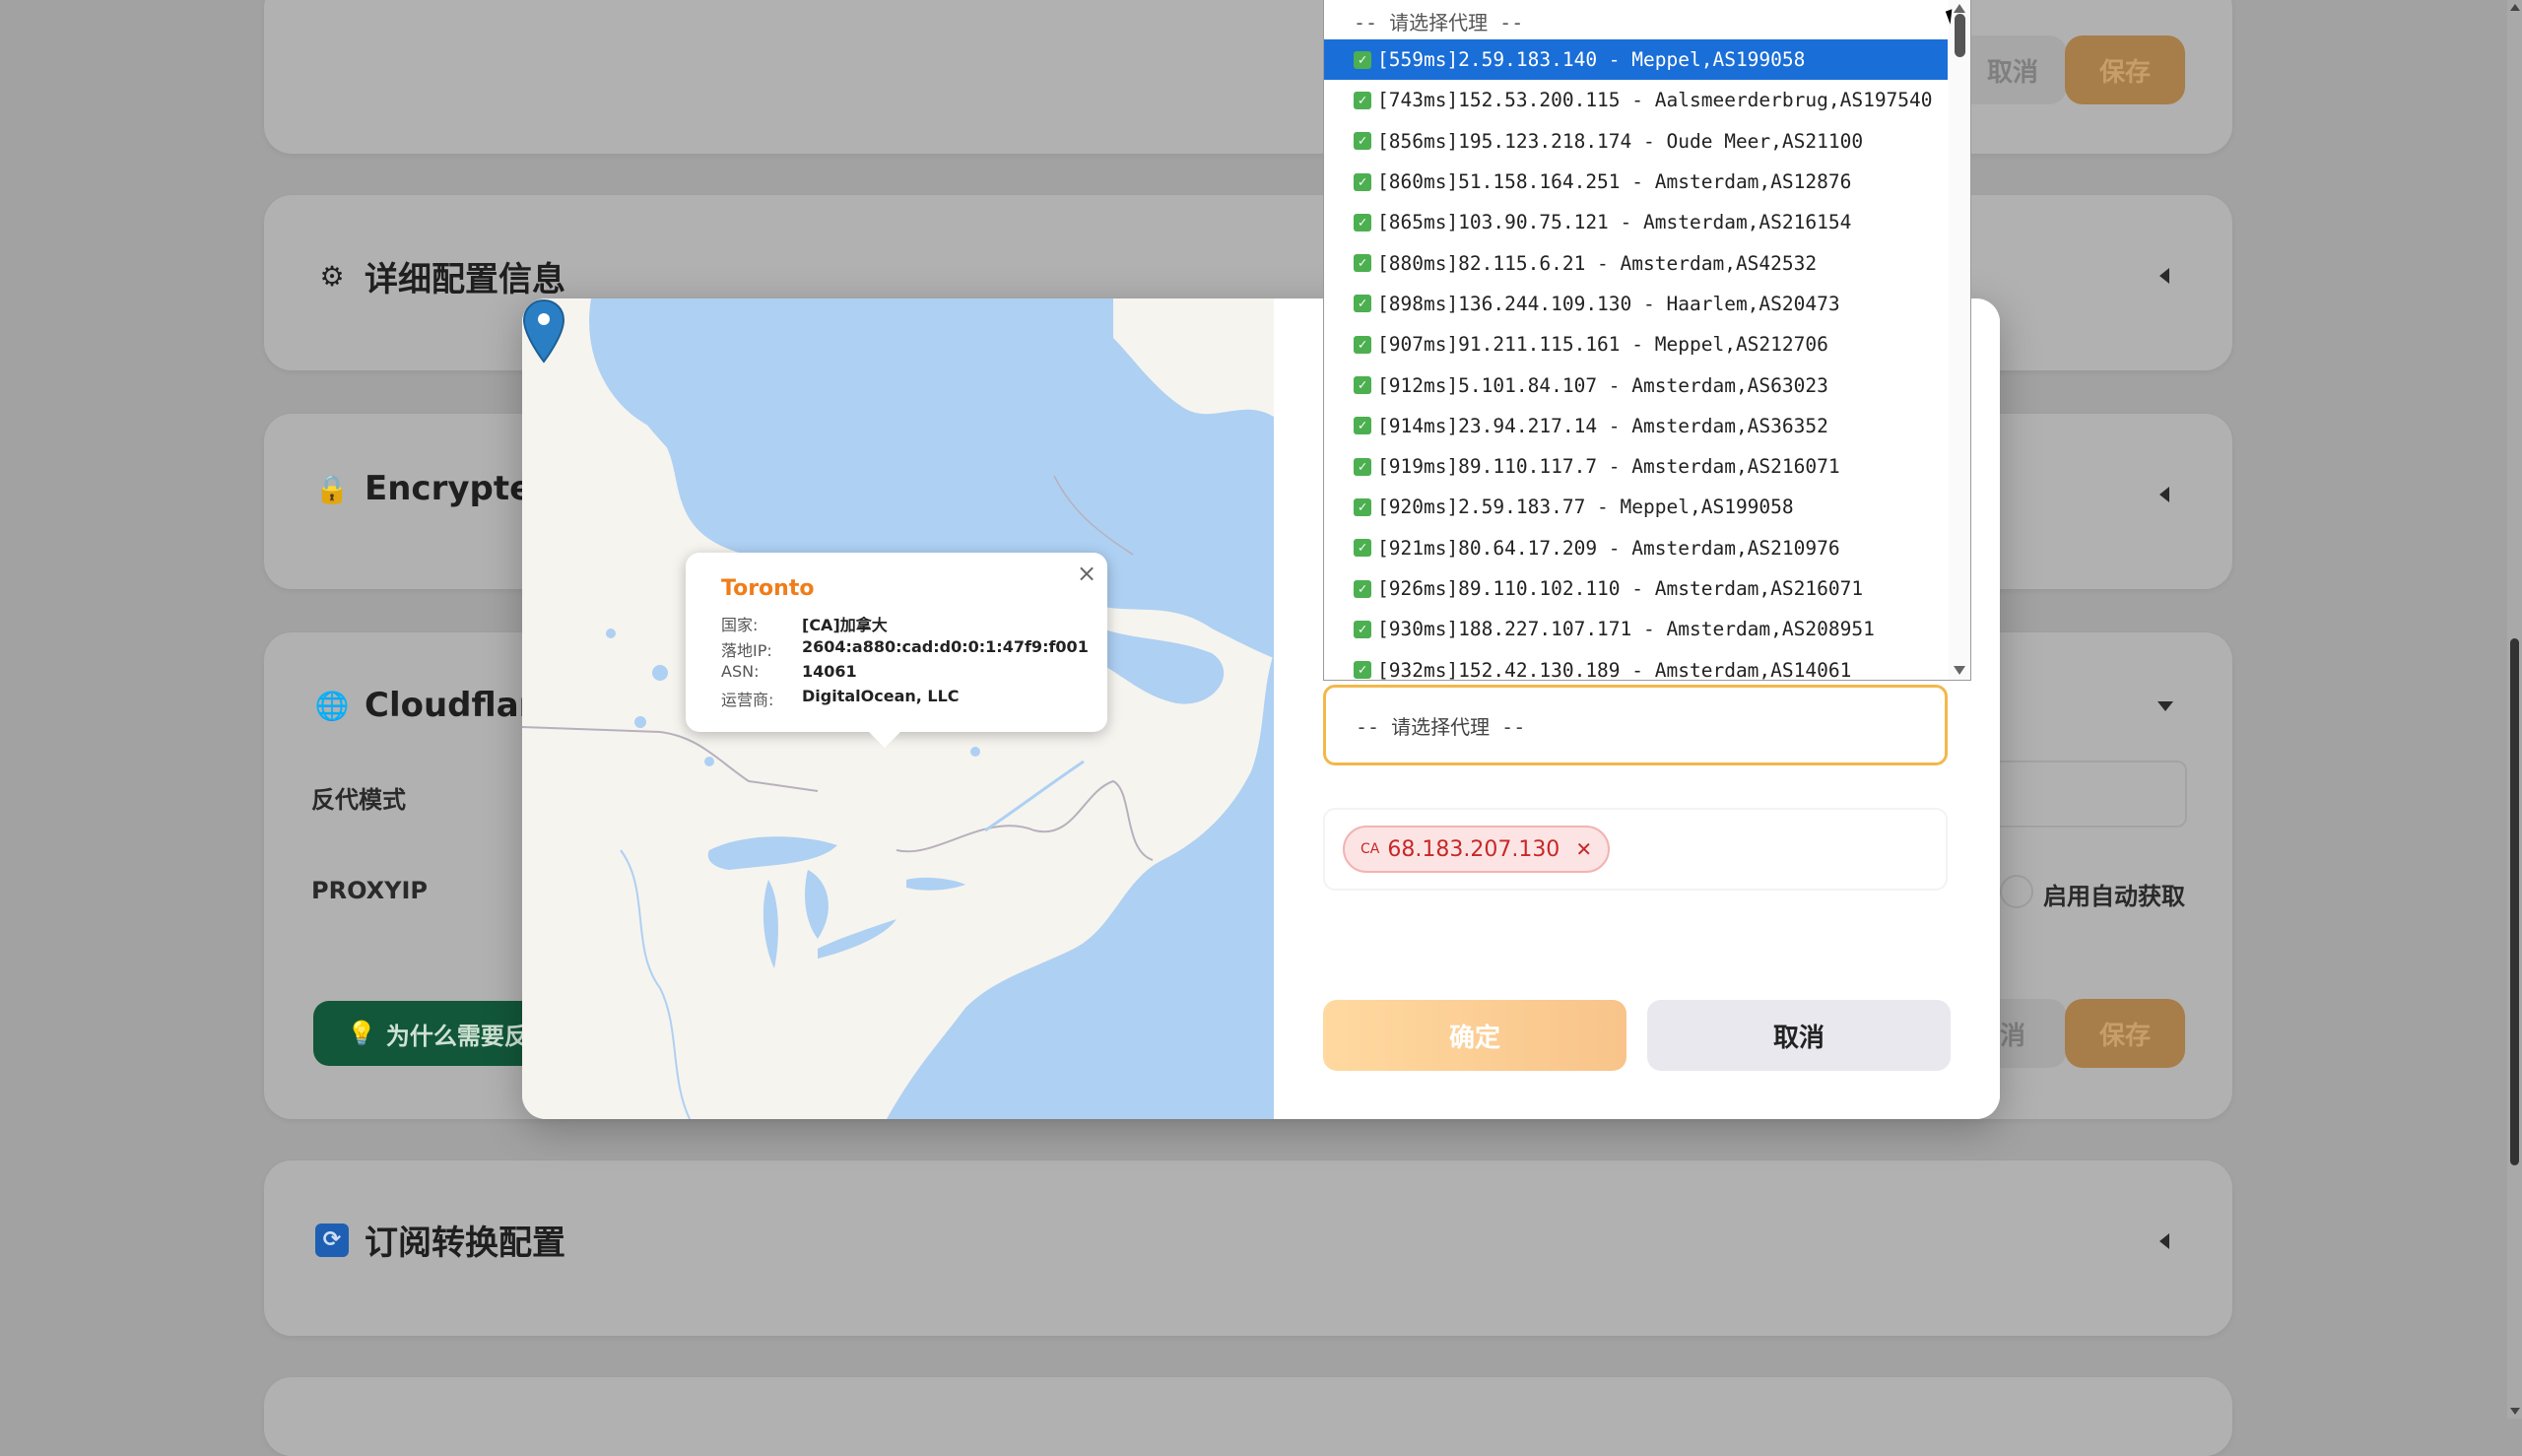 Image resolution: width=2522 pixels, height=1456 pixels. Describe the element at coordinates (332, 488) in the screenshot. I see `lock-icon: 🔒` at that location.